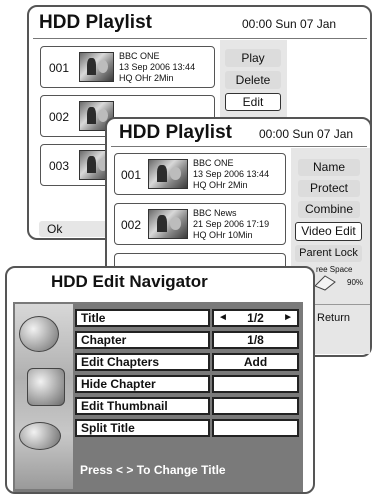 This screenshot has height=495, width=373. Describe the element at coordinates (139, 56) in the screenshot. I see `back-item-channel: BBC ONE` at that location.